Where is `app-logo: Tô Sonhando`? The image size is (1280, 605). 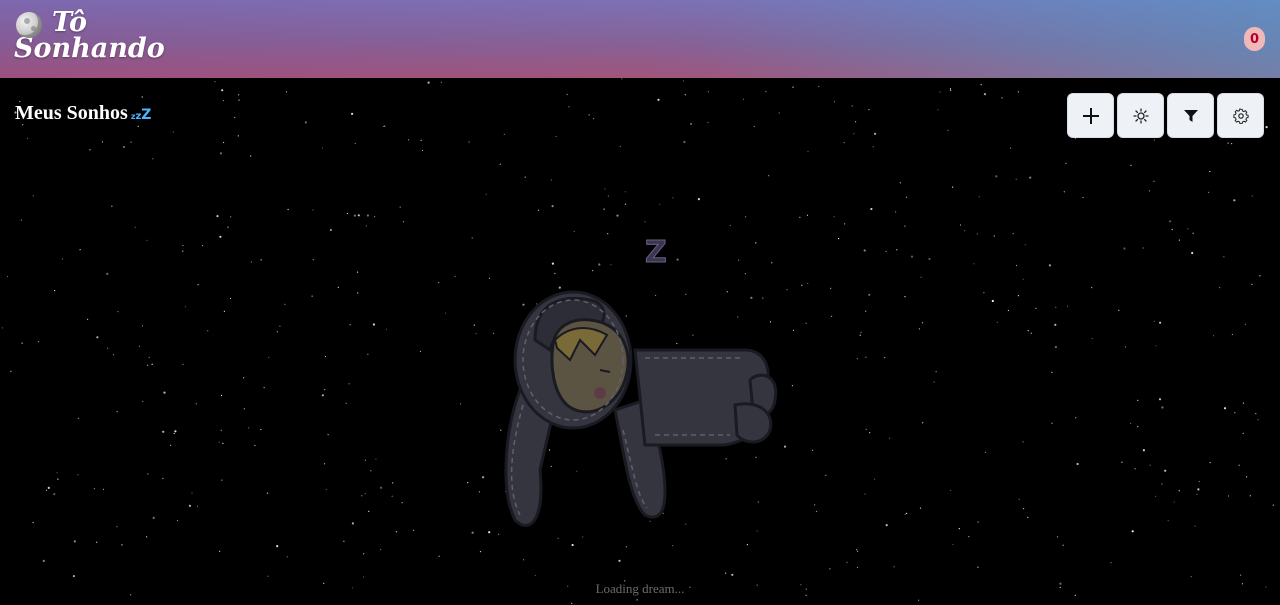 app-logo: Tô Sonhando is located at coordinates (89, 35).